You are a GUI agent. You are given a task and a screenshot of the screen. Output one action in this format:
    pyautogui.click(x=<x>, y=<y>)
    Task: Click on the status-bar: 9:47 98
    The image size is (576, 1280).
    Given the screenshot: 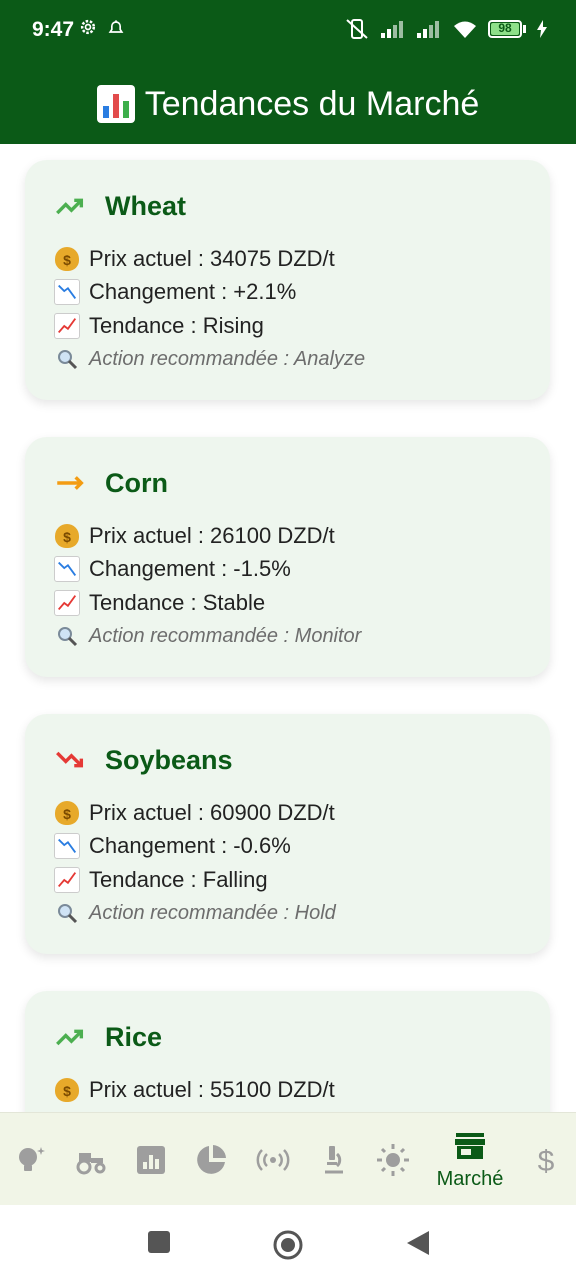 What is the action you would take?
    pyautogui.click(x=288, y=32)
    